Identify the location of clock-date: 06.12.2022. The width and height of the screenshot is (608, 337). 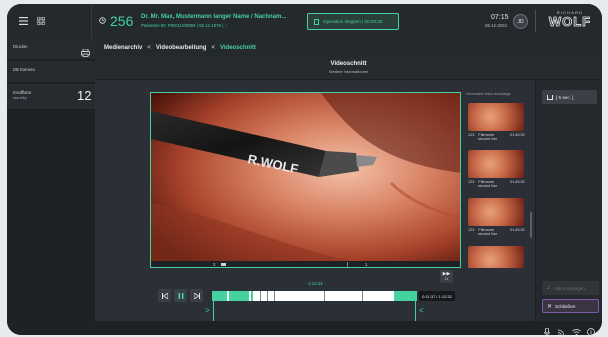
(496, 25).